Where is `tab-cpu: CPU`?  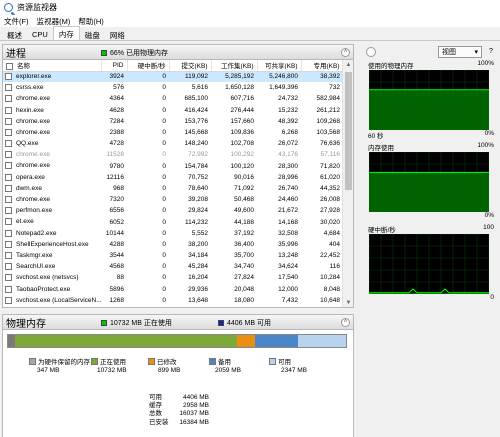 tab-cpu: CPU is located at coordinates (40, 34).